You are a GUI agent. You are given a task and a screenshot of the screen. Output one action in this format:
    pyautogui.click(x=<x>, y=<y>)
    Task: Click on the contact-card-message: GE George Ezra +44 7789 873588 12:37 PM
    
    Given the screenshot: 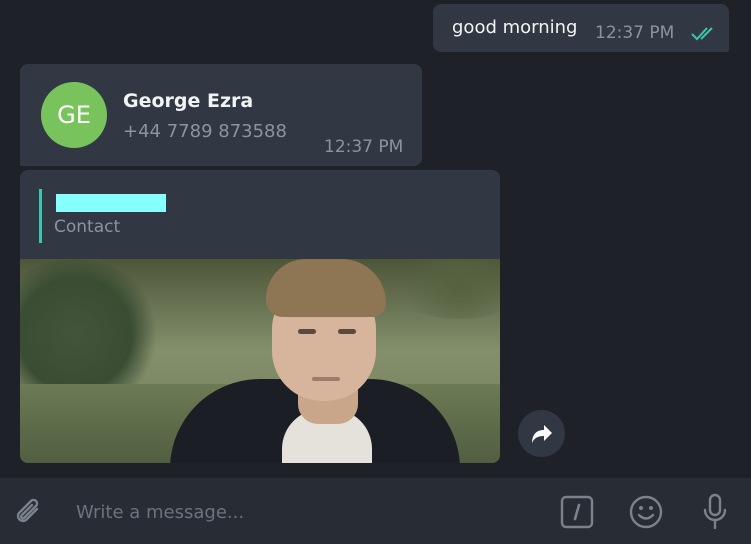 What is the action you would take?
    pyautogui.click(x=221, y=115)
    